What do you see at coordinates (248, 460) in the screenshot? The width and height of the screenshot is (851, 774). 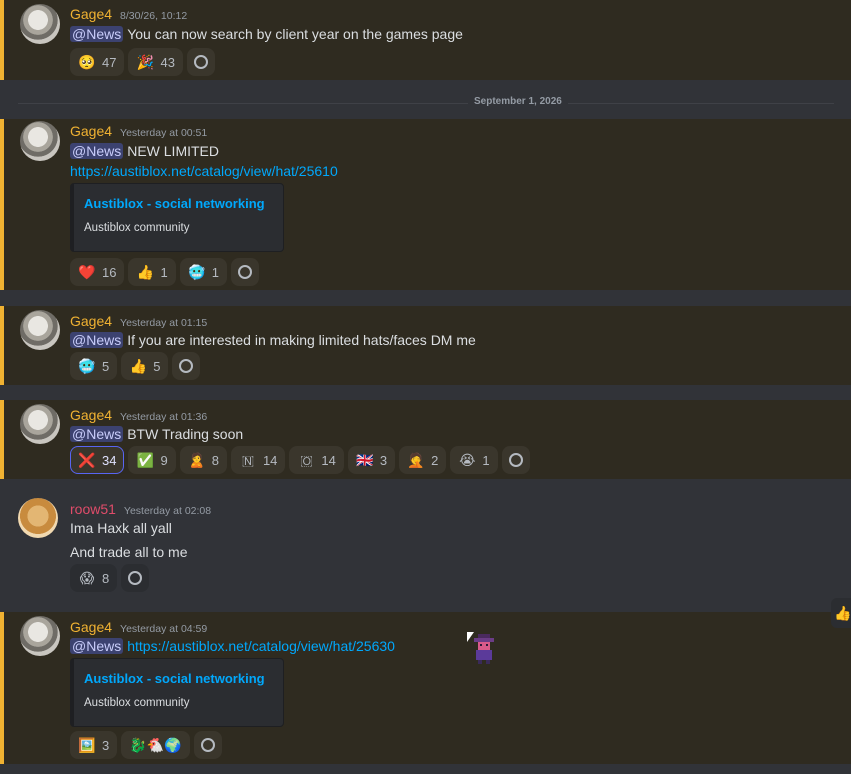 I see `reaction-emoji: 🇳` at bounding box center [248, 460].